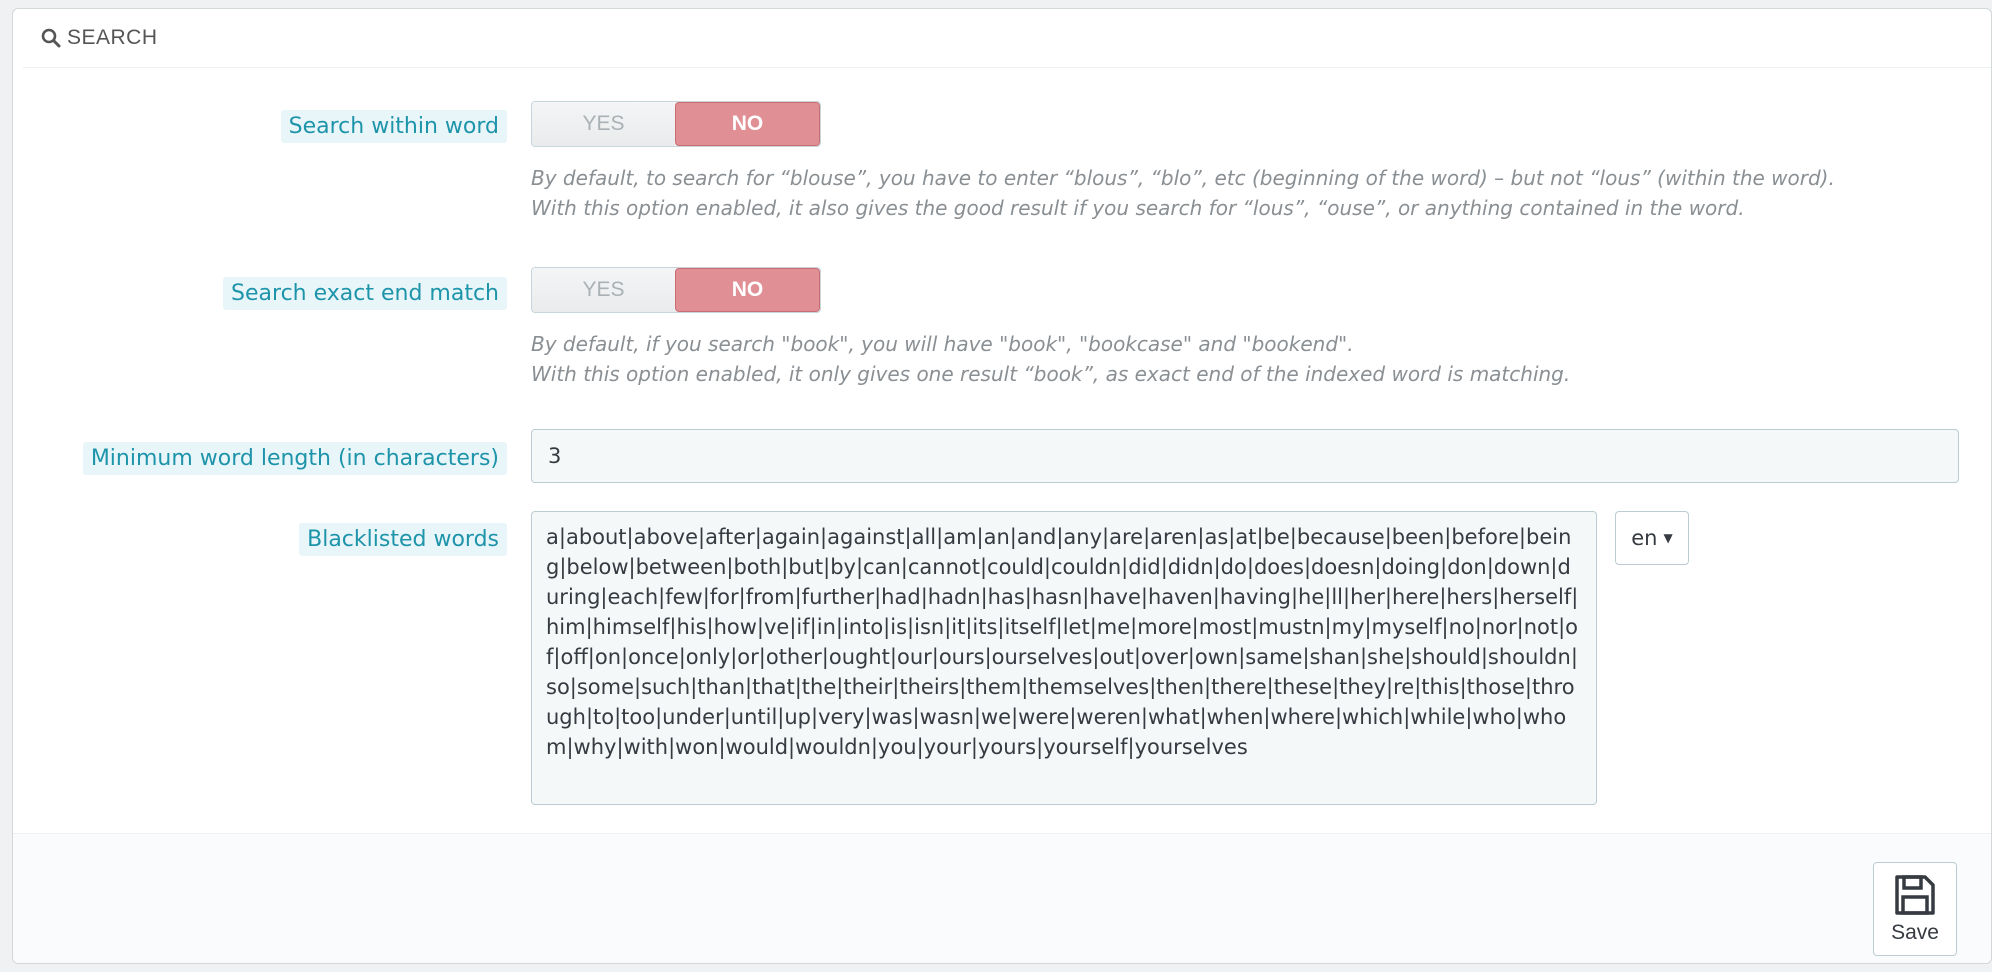 The width and height of the screenshot is (1992, 972). What do you see at coordinates (1644, 538) in the screenshot?
I see `language-value: en` at bounding box center [1644, 538].